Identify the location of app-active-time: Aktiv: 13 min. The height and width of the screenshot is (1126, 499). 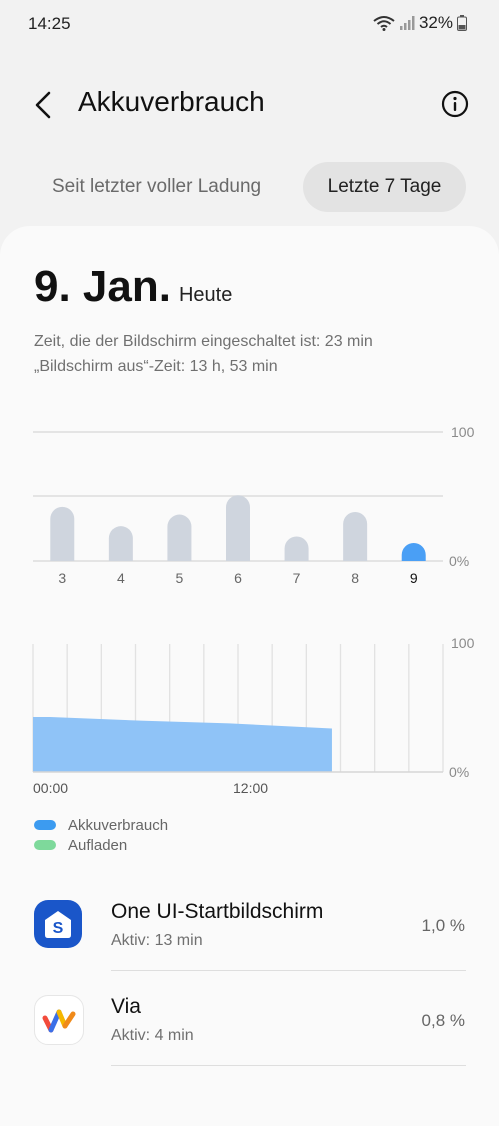
(157, 940).